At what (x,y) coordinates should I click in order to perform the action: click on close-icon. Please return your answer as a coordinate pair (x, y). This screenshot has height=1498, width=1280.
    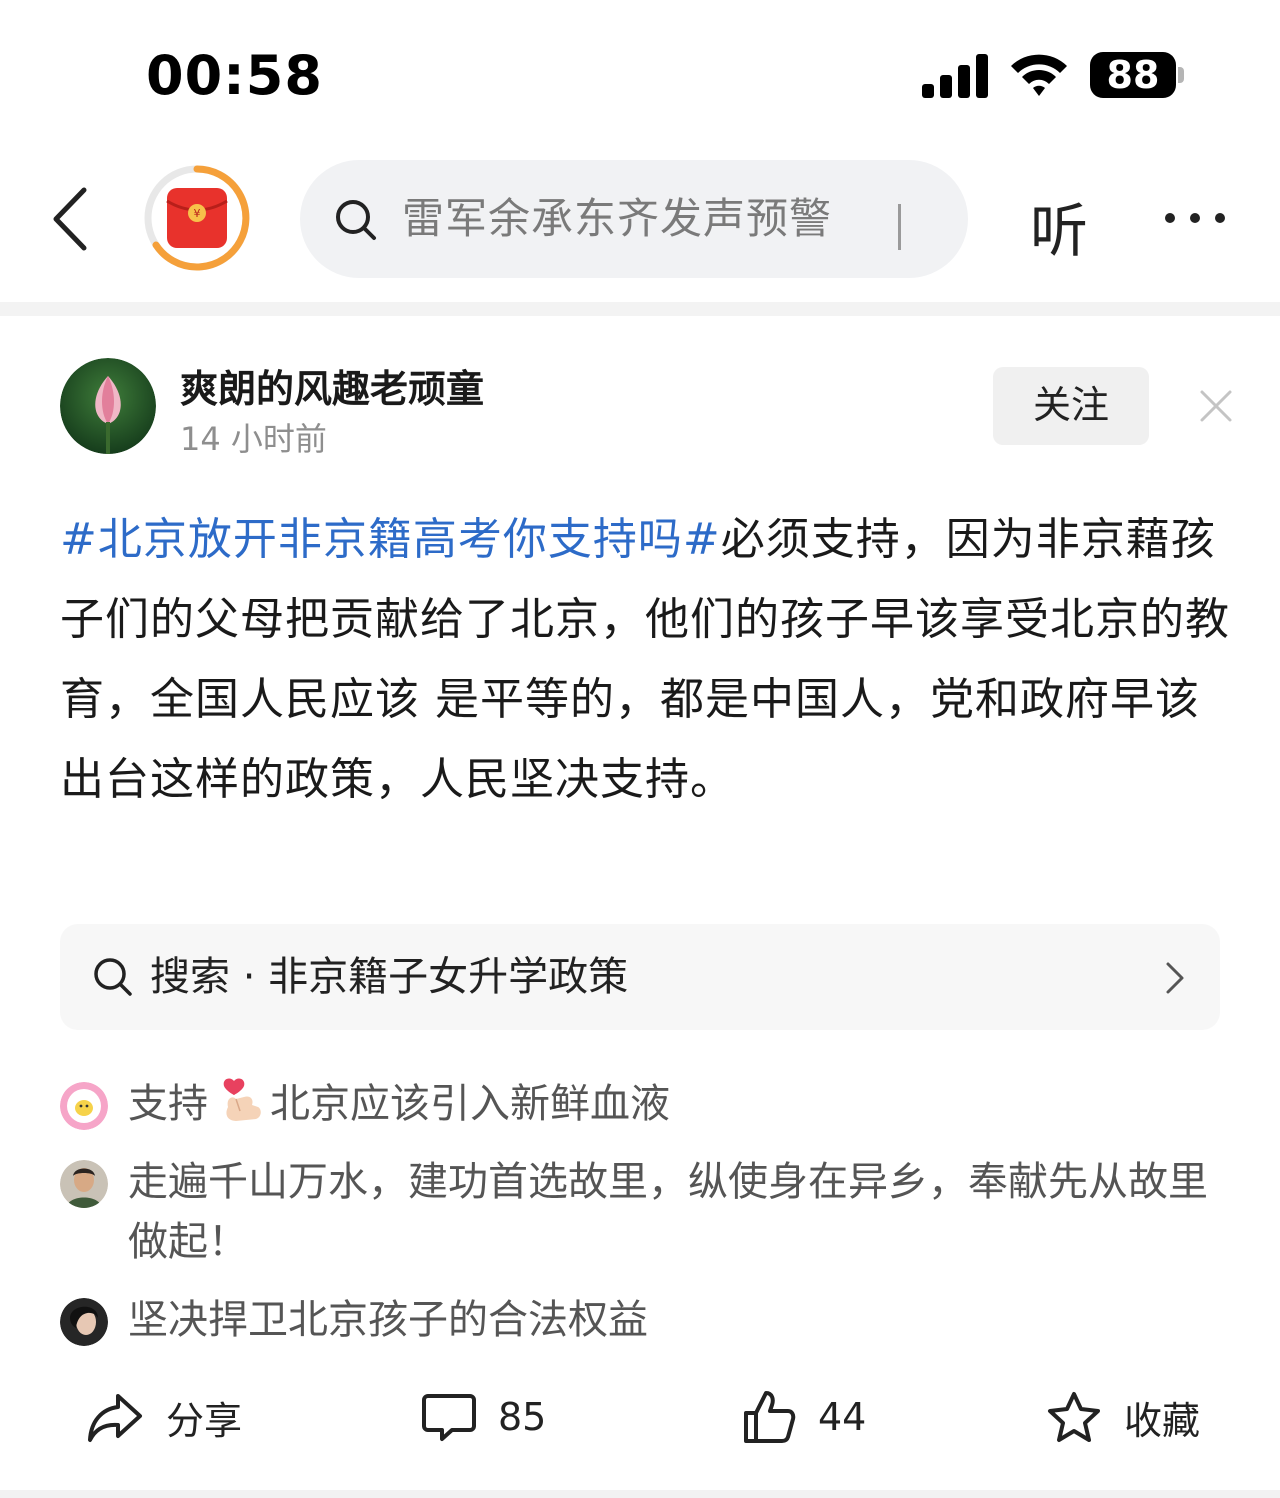
    Looking at the image, I should click on (1216, 406).